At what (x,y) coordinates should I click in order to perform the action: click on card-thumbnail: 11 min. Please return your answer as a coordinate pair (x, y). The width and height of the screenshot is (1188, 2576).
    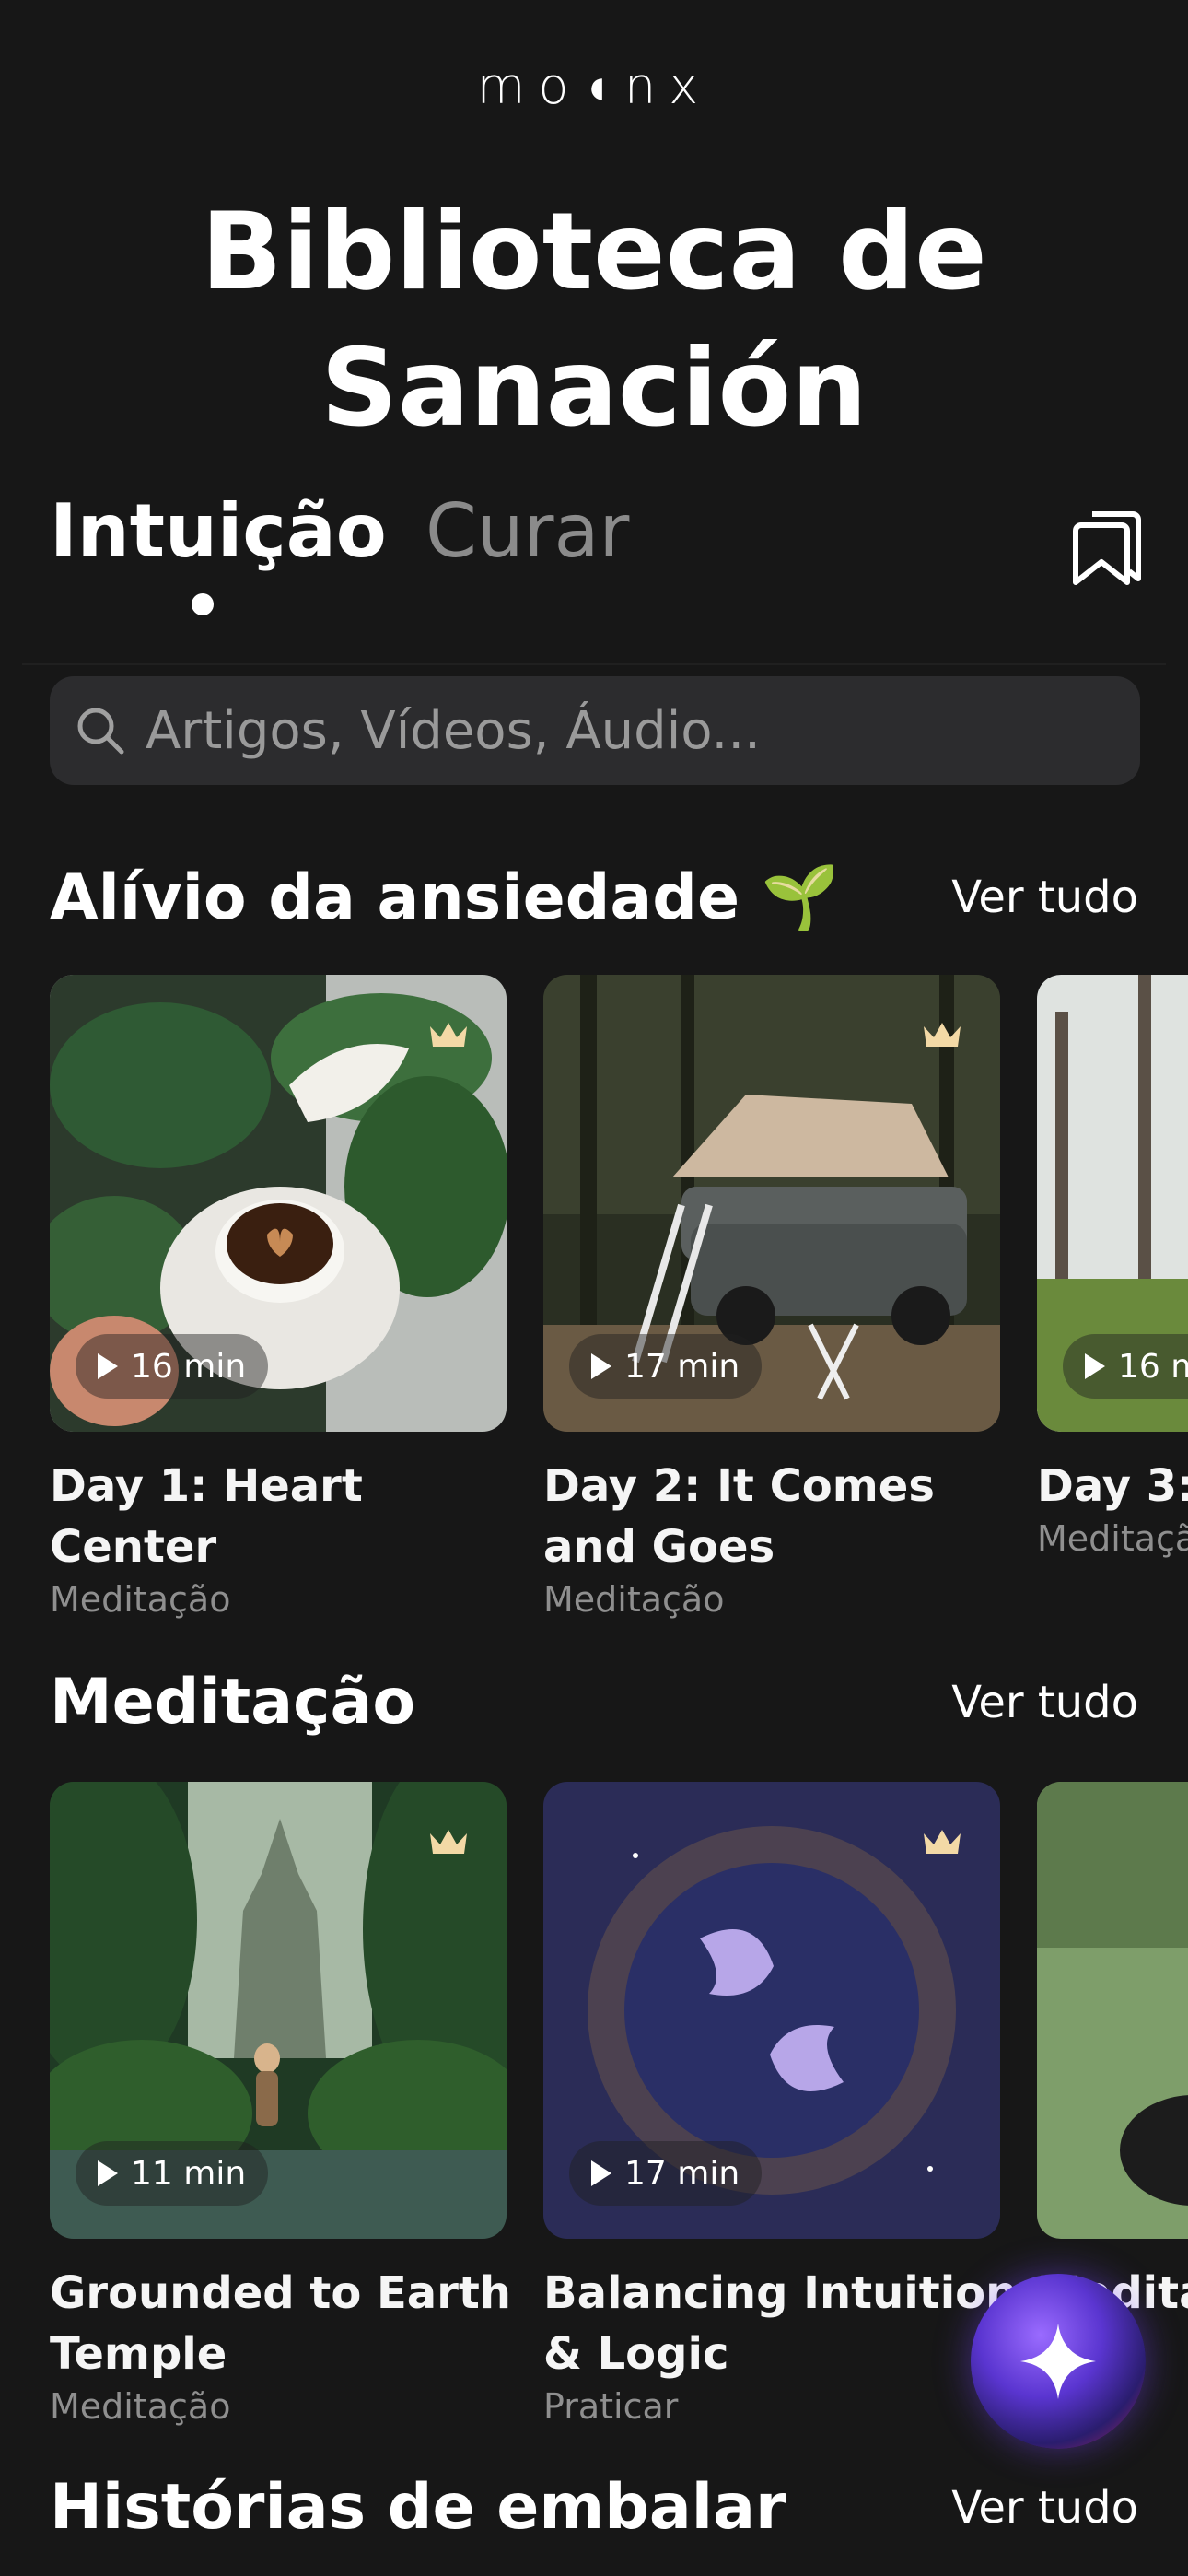
    Looking at the image, I should click on (278, 2010).